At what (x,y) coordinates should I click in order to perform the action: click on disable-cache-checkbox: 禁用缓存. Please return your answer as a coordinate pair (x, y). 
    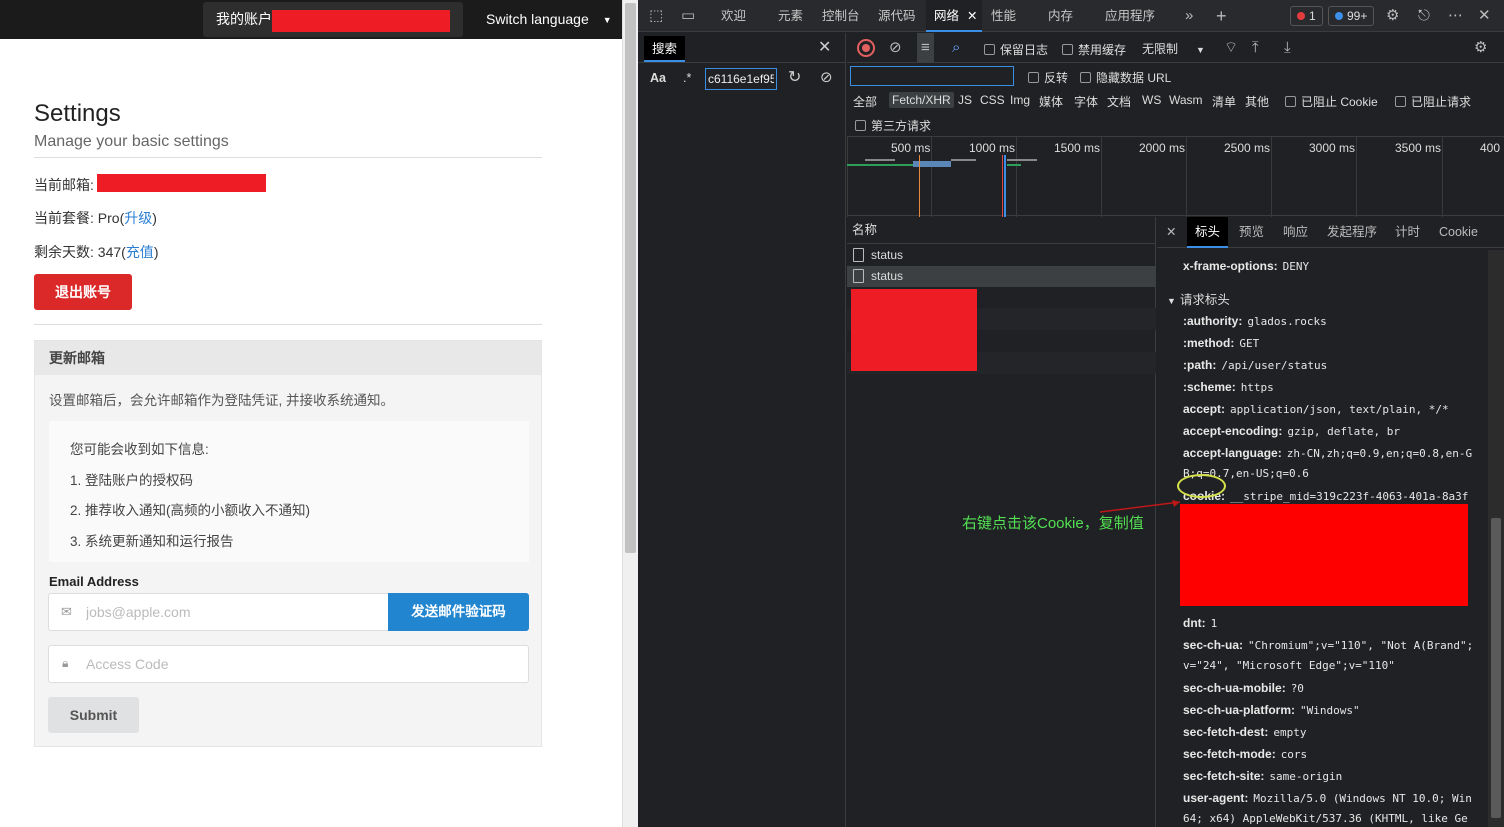
    Looking at the image, I should click on (1094, 49).